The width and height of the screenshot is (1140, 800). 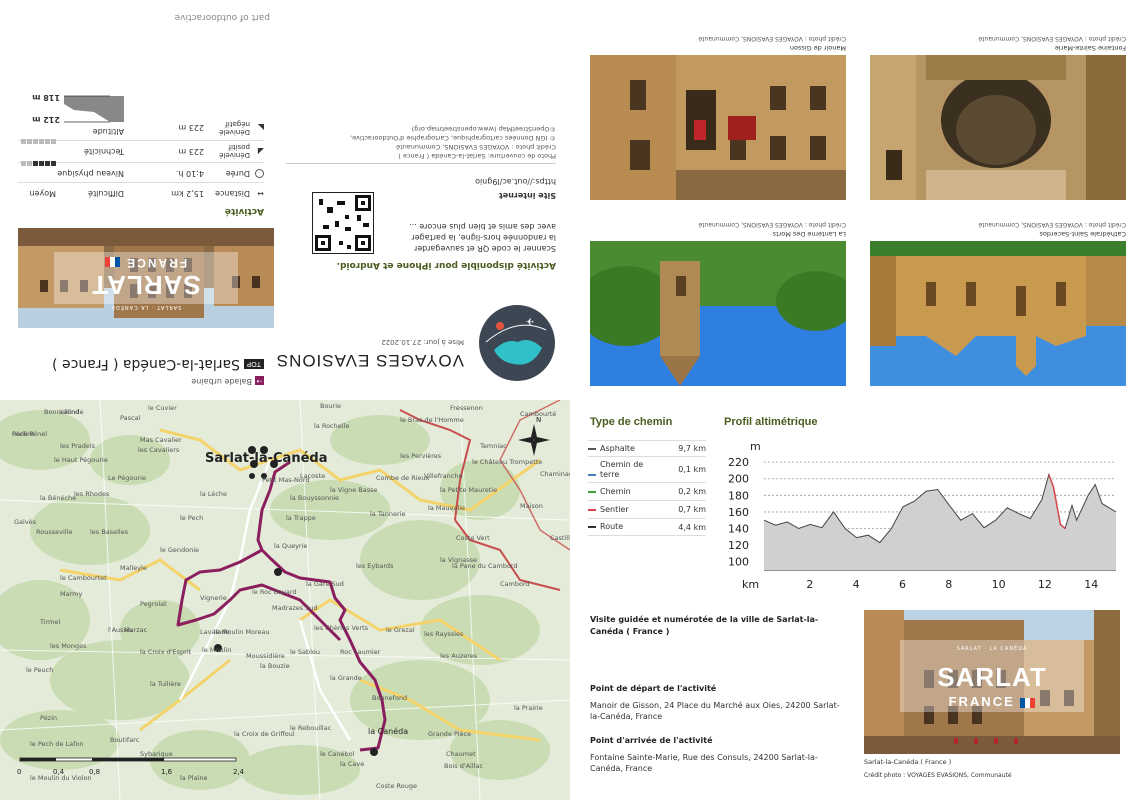 I want to click on photo-cathedrale-art, so click(x=998, y=313).